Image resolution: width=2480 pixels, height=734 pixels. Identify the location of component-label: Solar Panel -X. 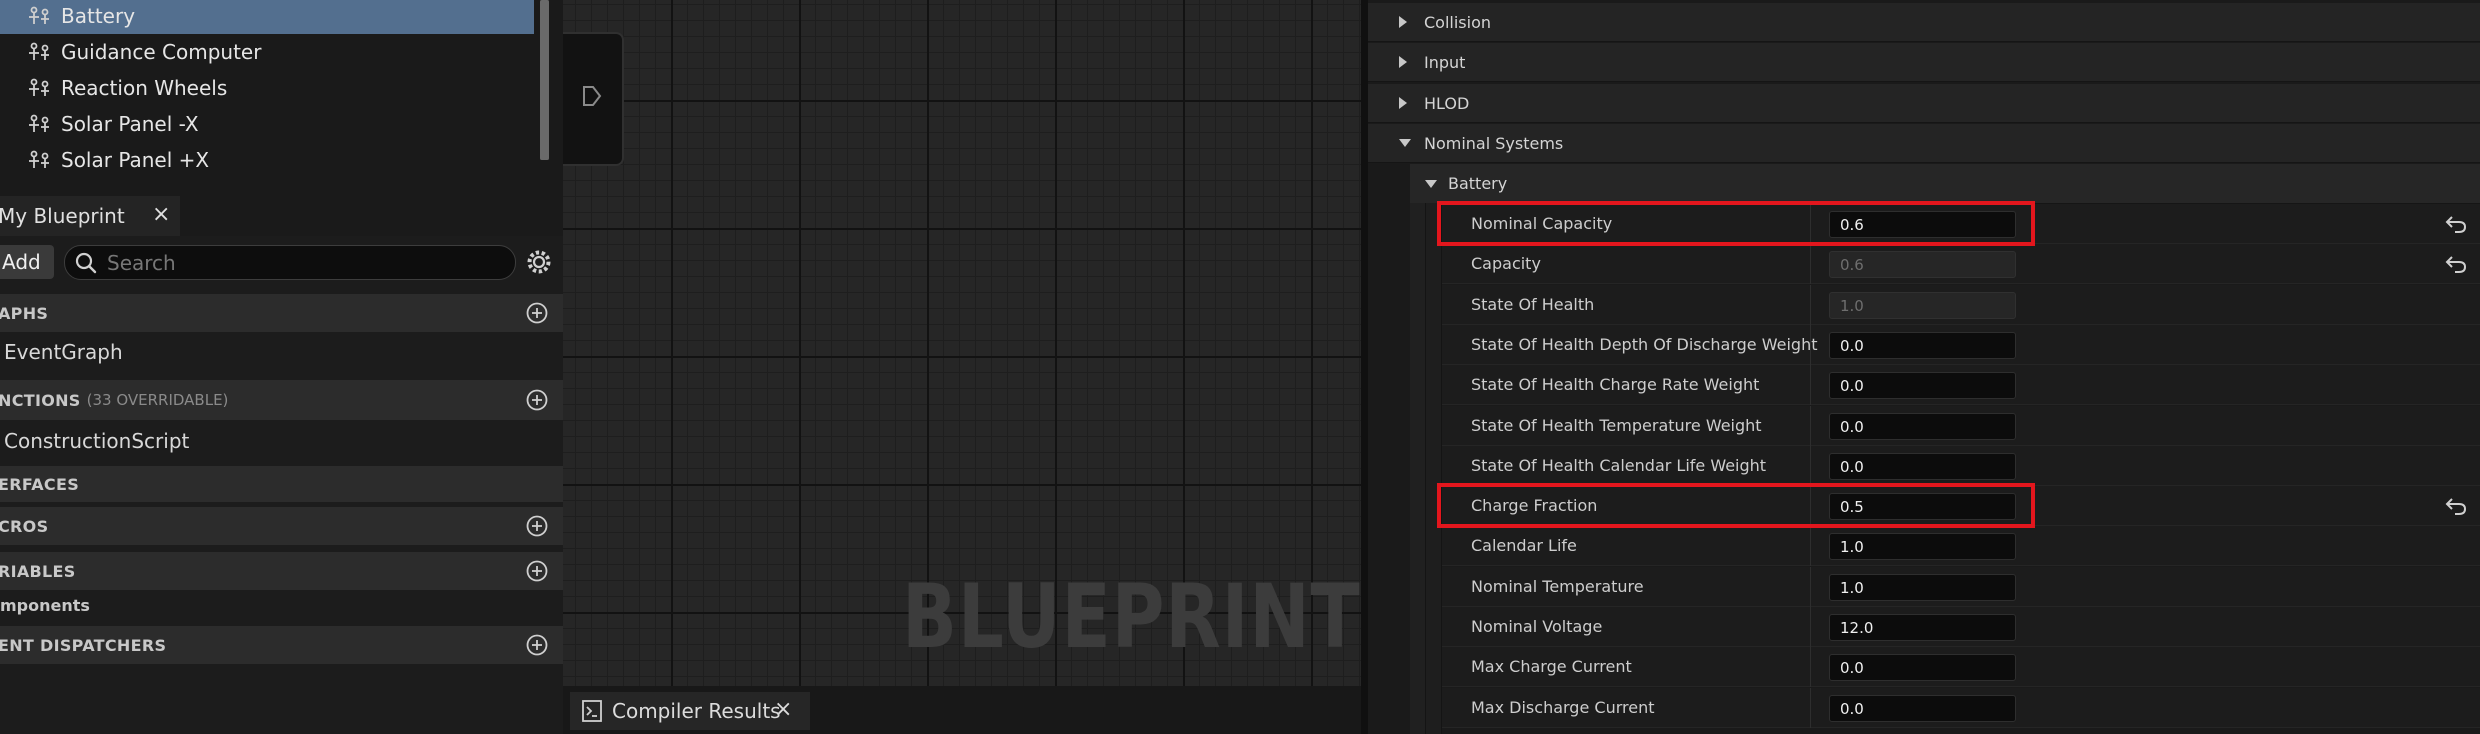
(130, 124).